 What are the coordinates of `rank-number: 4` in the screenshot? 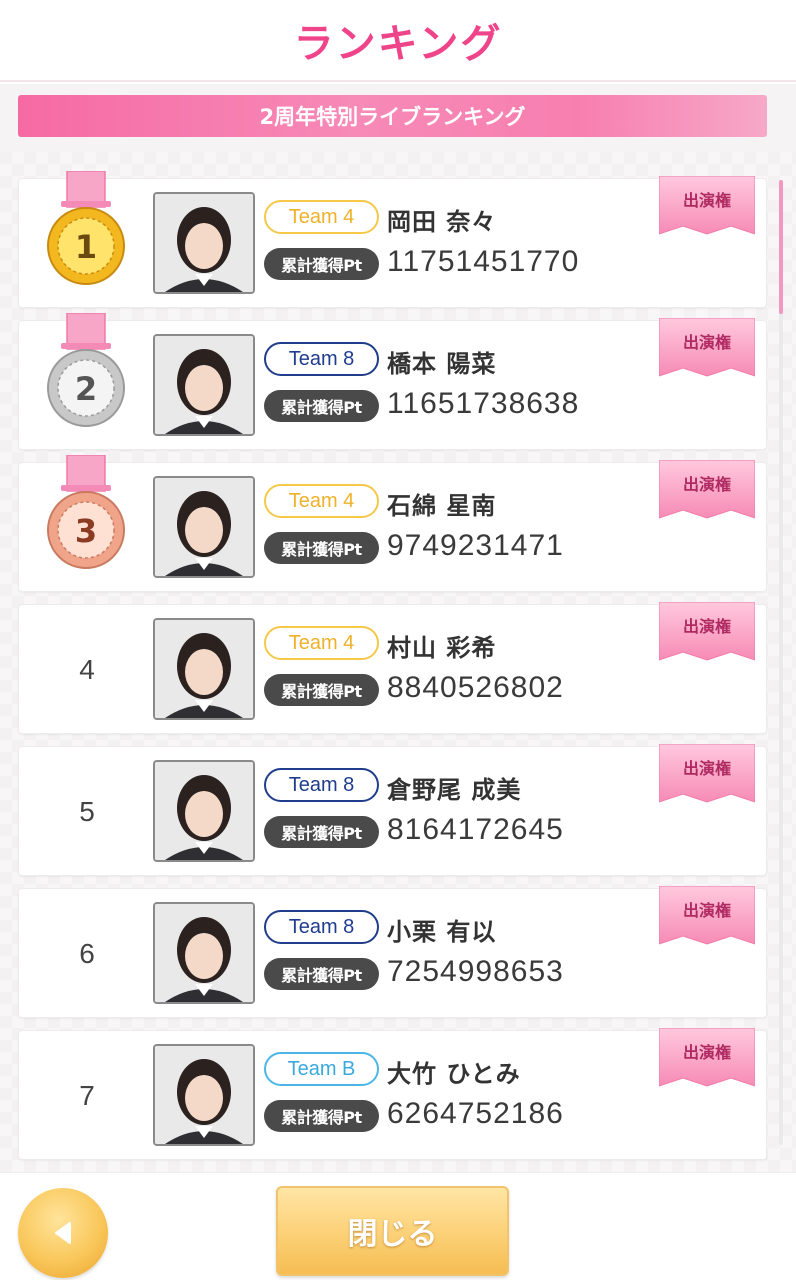 It's located at (87, 669).